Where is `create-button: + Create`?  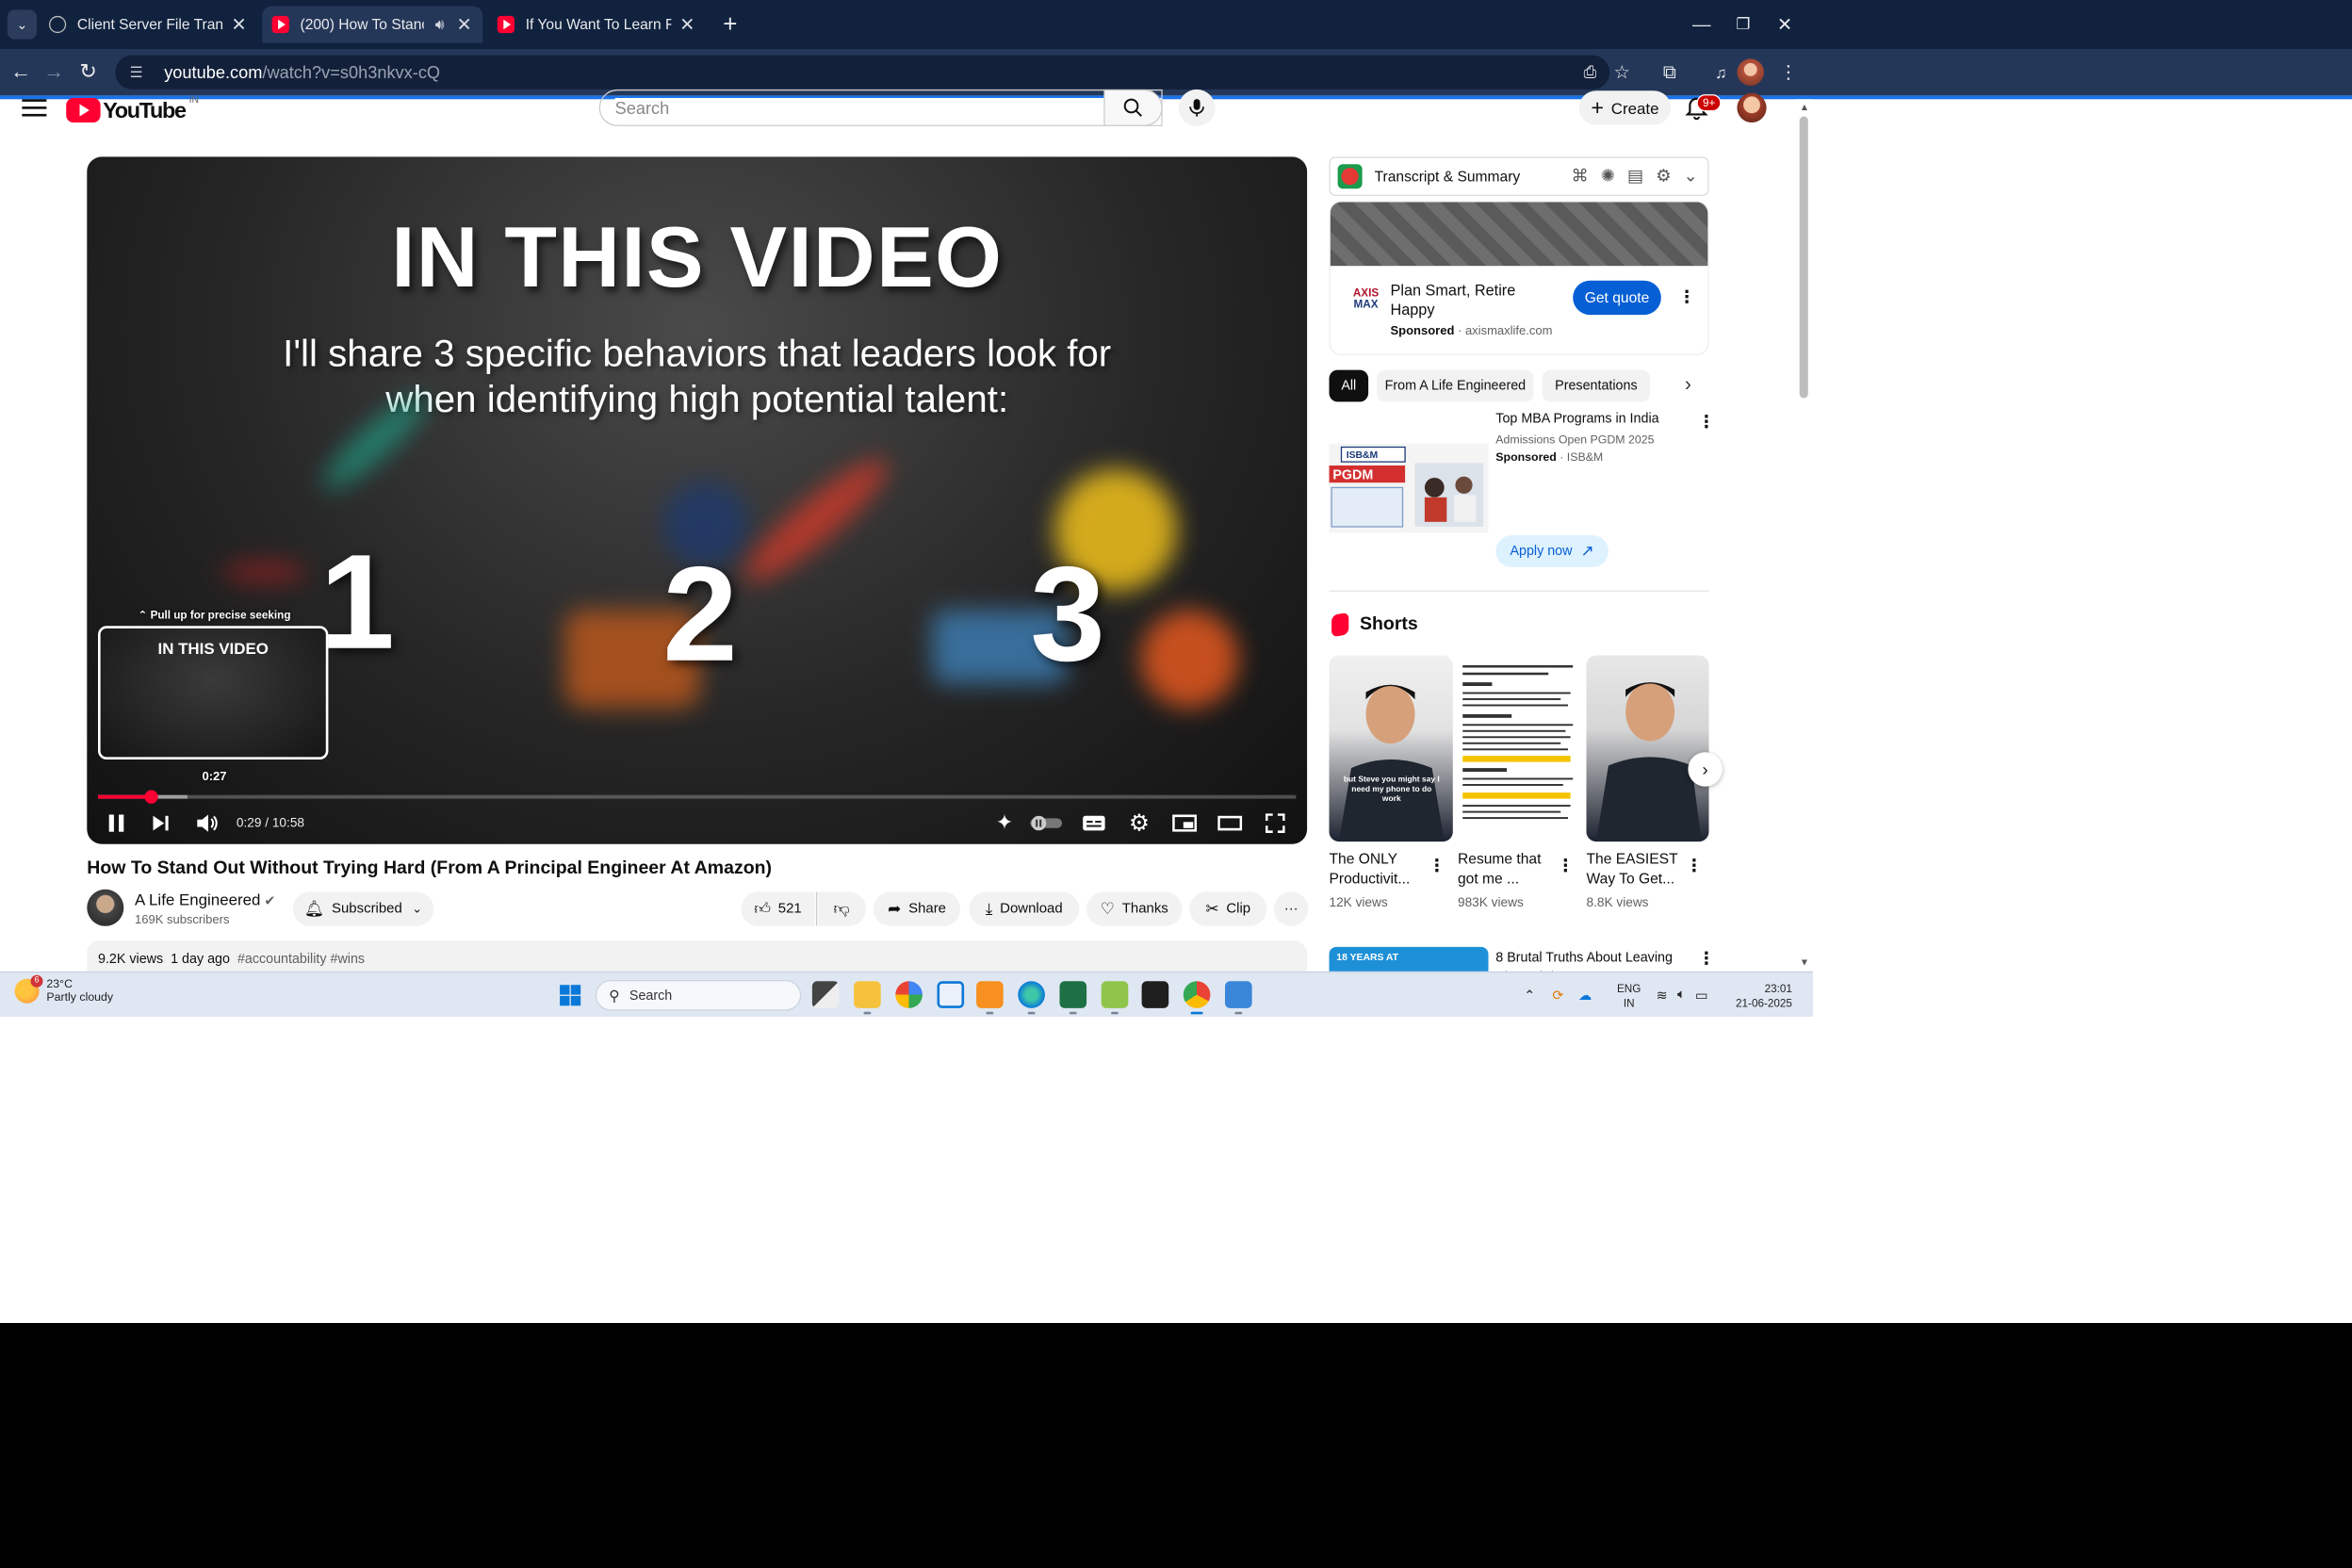 create-button: + Create is located at coordinates (1625, 108).